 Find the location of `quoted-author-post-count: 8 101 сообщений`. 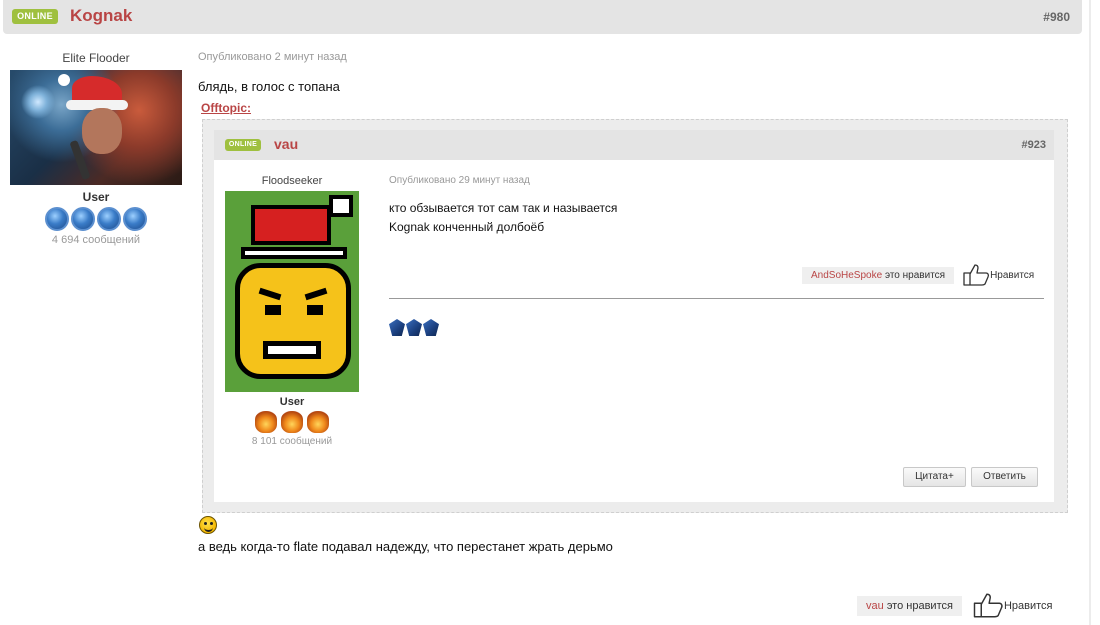

quoted-author-post-count: 8 101 сообщений is located at coordinates (292, 441).